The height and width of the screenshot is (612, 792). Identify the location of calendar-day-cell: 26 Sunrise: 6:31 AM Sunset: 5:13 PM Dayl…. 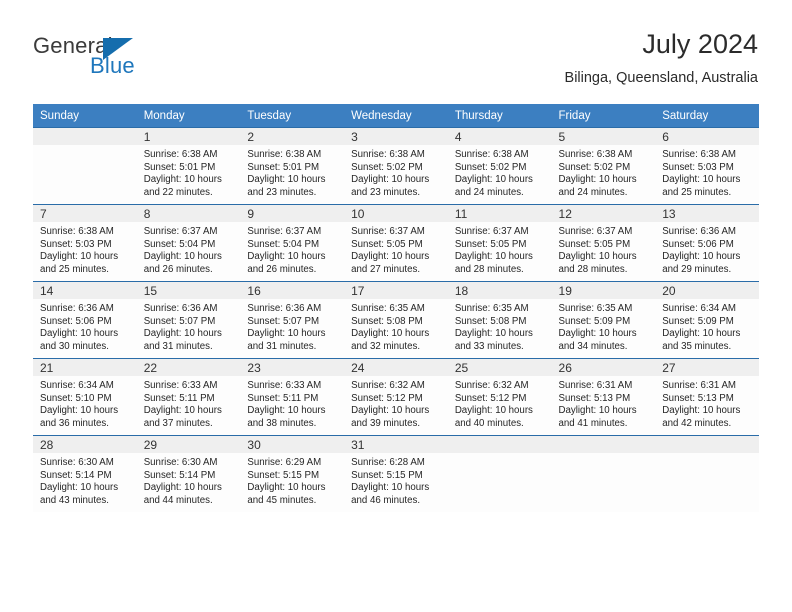
(603, 397).